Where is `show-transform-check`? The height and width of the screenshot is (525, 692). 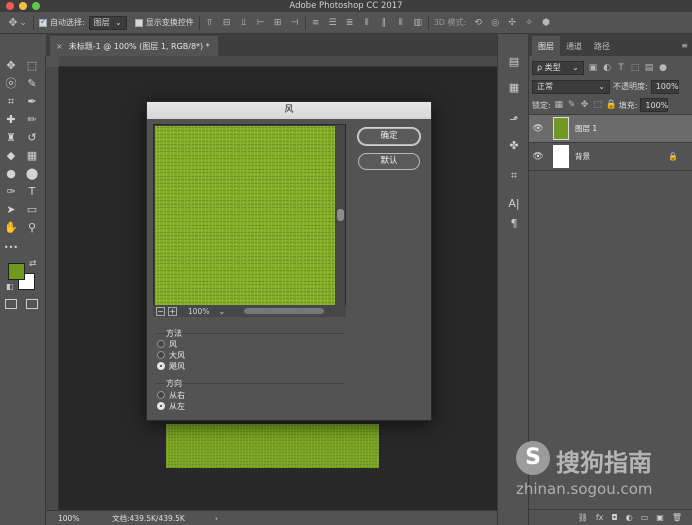
show-transform-check is located at coordinates (138, 22).